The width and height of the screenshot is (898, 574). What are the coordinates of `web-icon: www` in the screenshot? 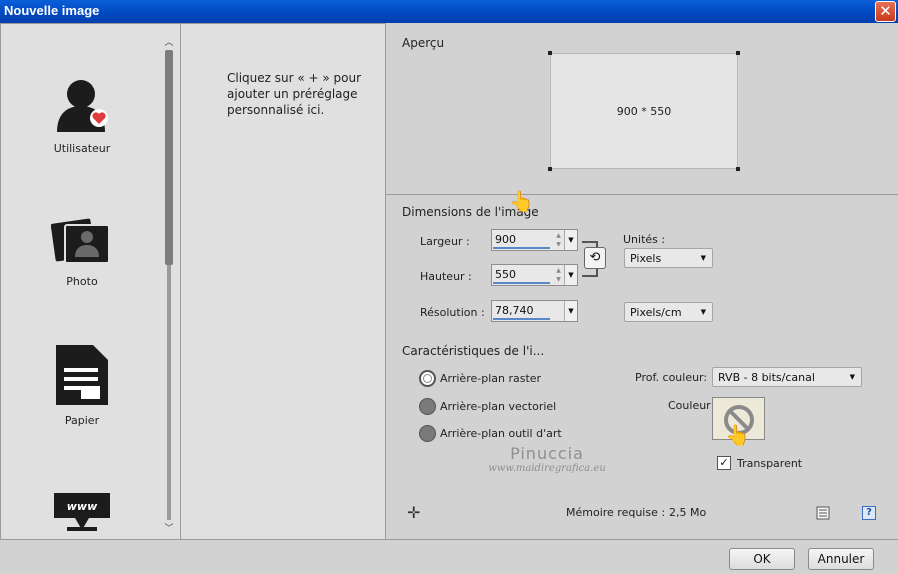 It's located at (82, 512).